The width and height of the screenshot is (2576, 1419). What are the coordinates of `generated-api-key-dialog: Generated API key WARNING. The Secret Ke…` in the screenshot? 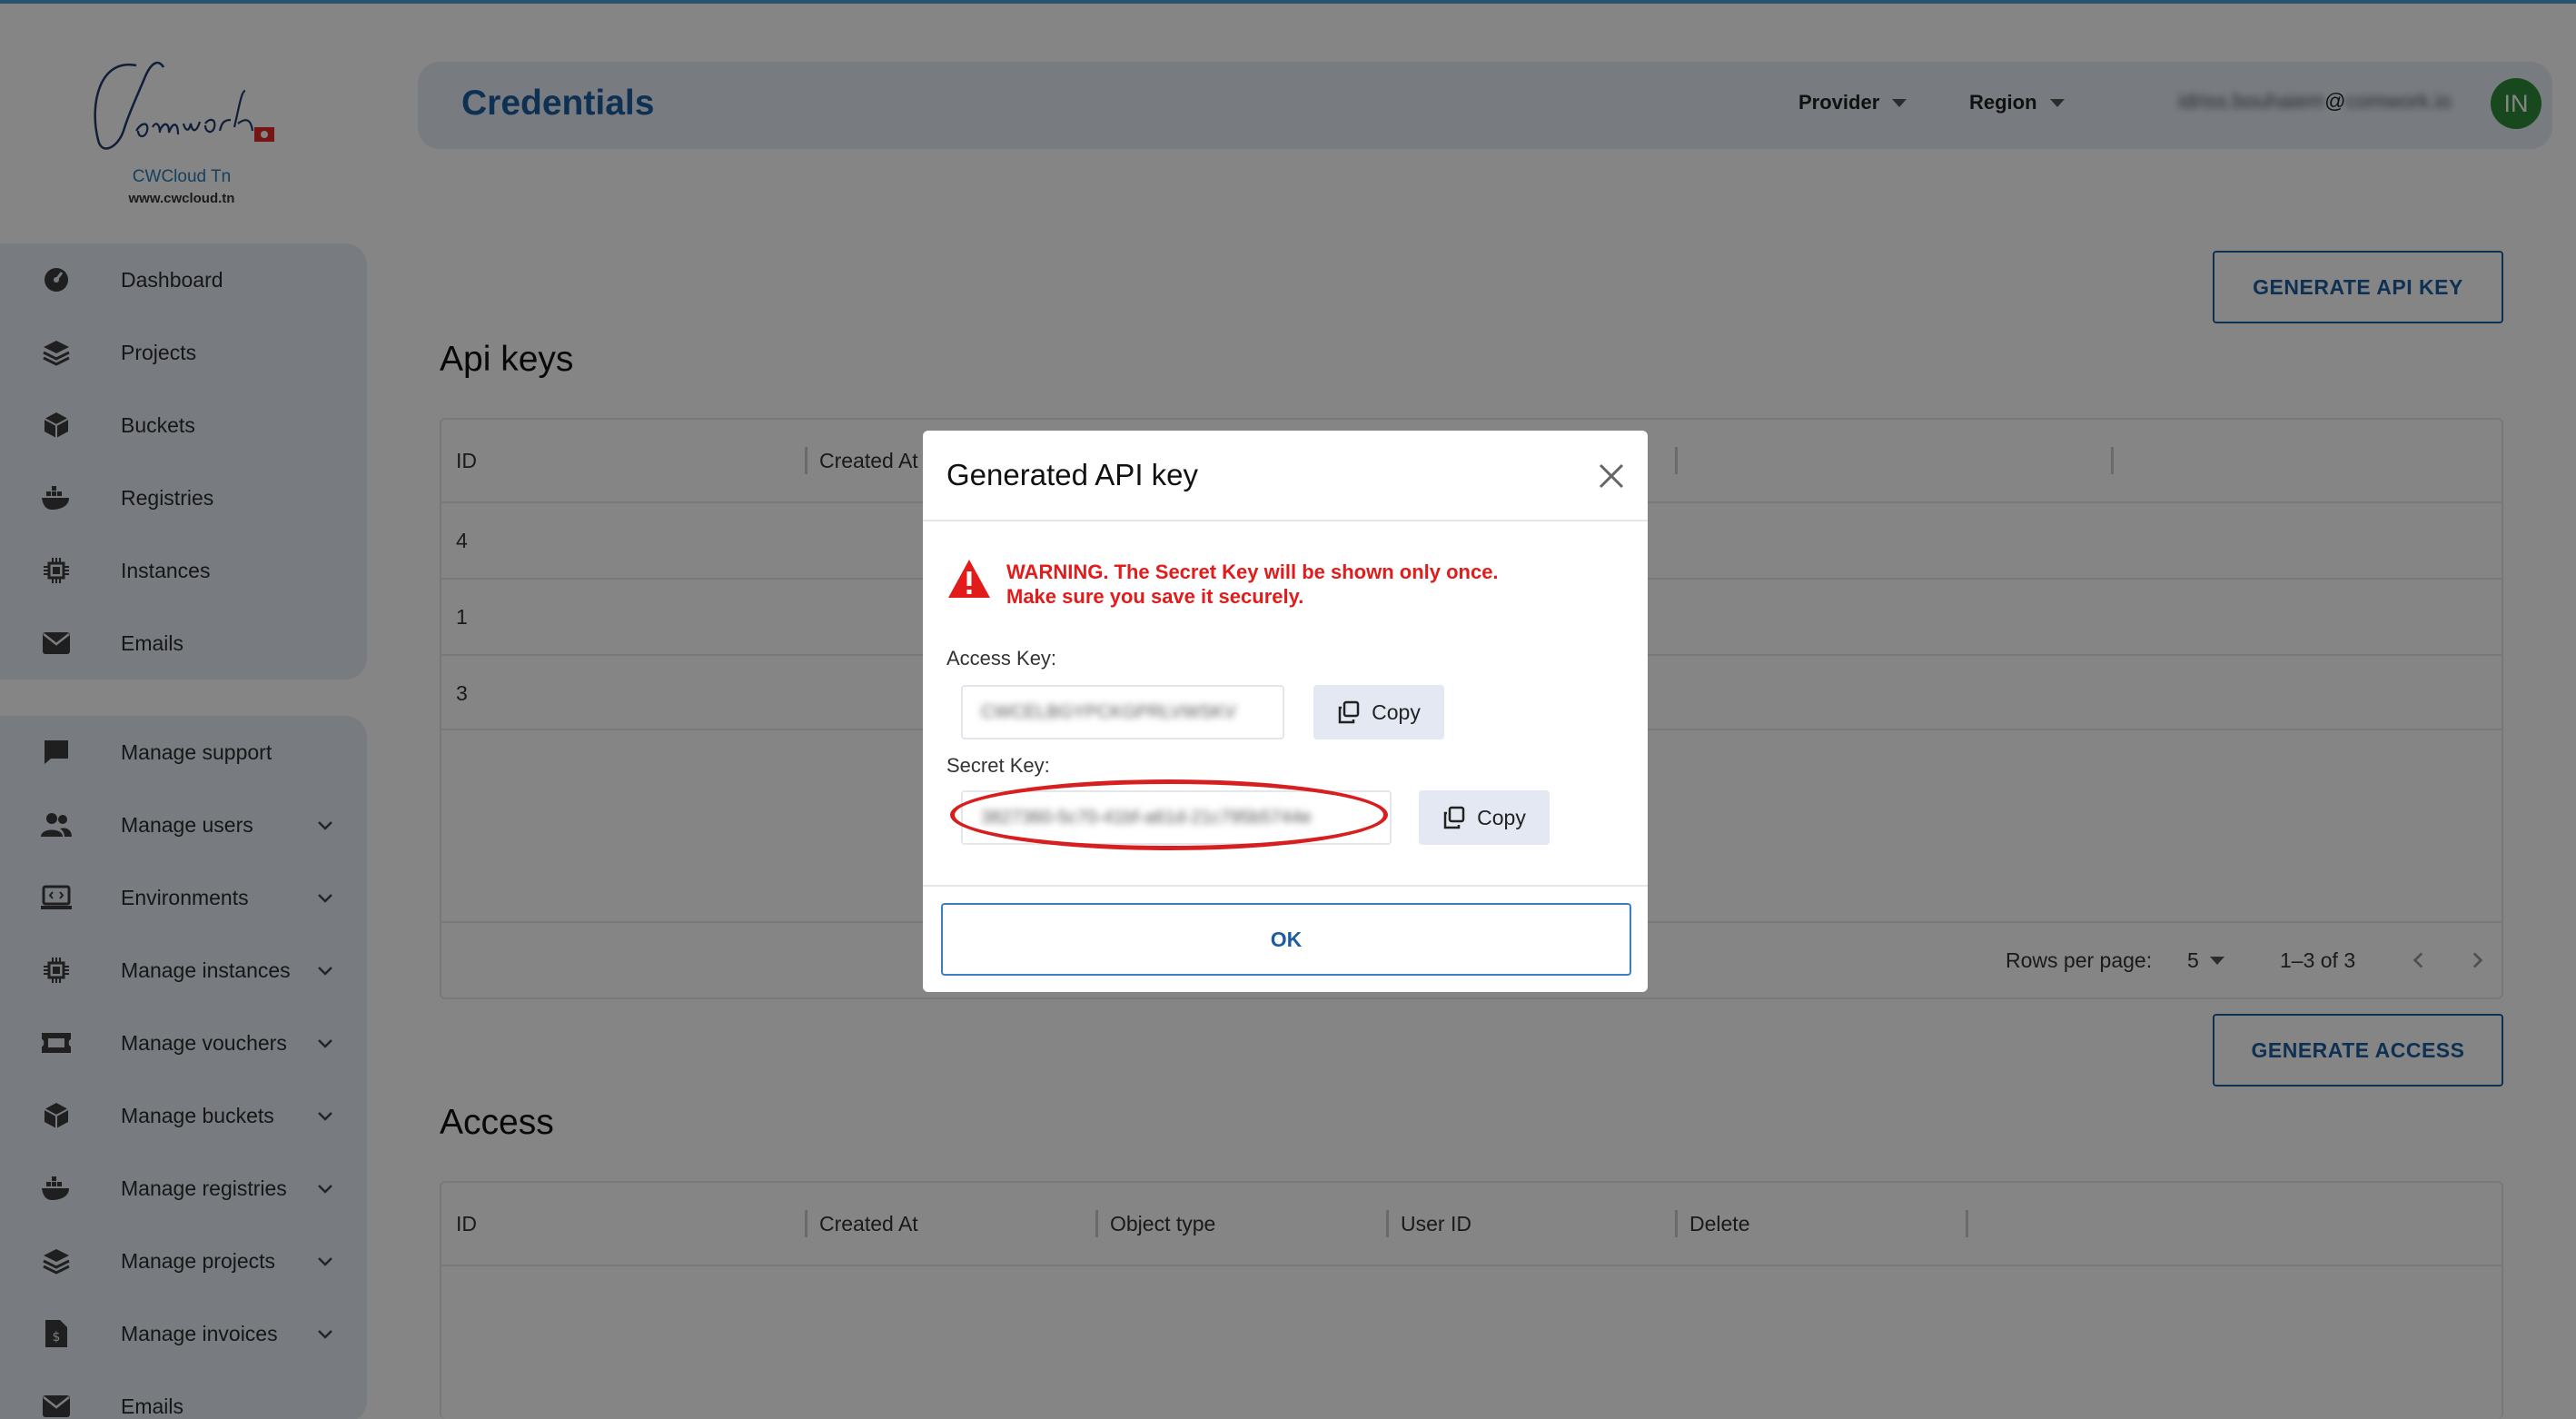 It's located at (1285, 711).